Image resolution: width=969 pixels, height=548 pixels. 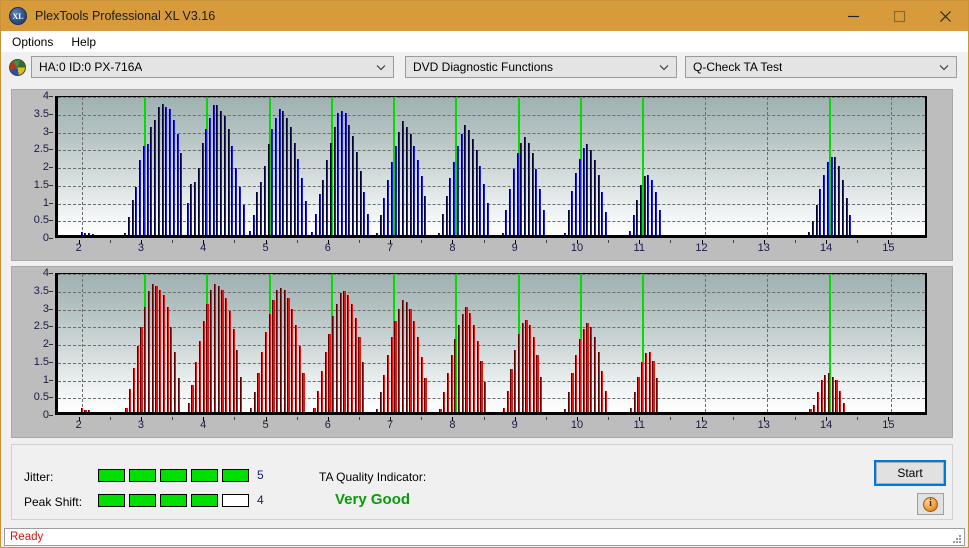 What do you see at coordinates (853, 16) in the screenshot?
I see `minimize-icon` at bounding box center [853, 16].